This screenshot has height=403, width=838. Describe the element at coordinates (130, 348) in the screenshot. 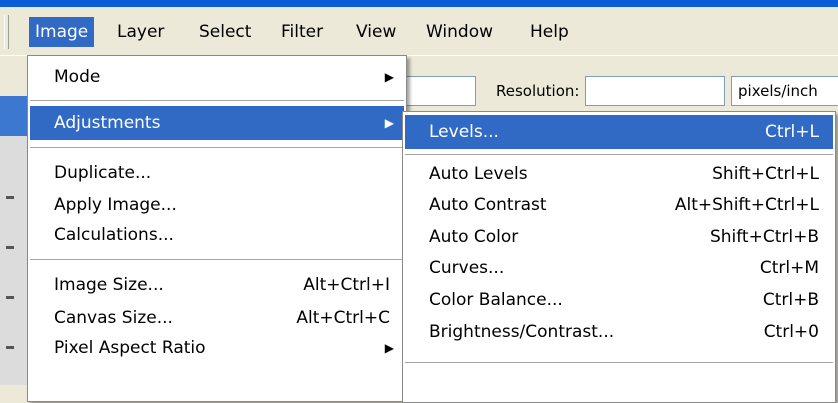

I see `menu-item-label: Pixel Aspect Ratio` at that location.